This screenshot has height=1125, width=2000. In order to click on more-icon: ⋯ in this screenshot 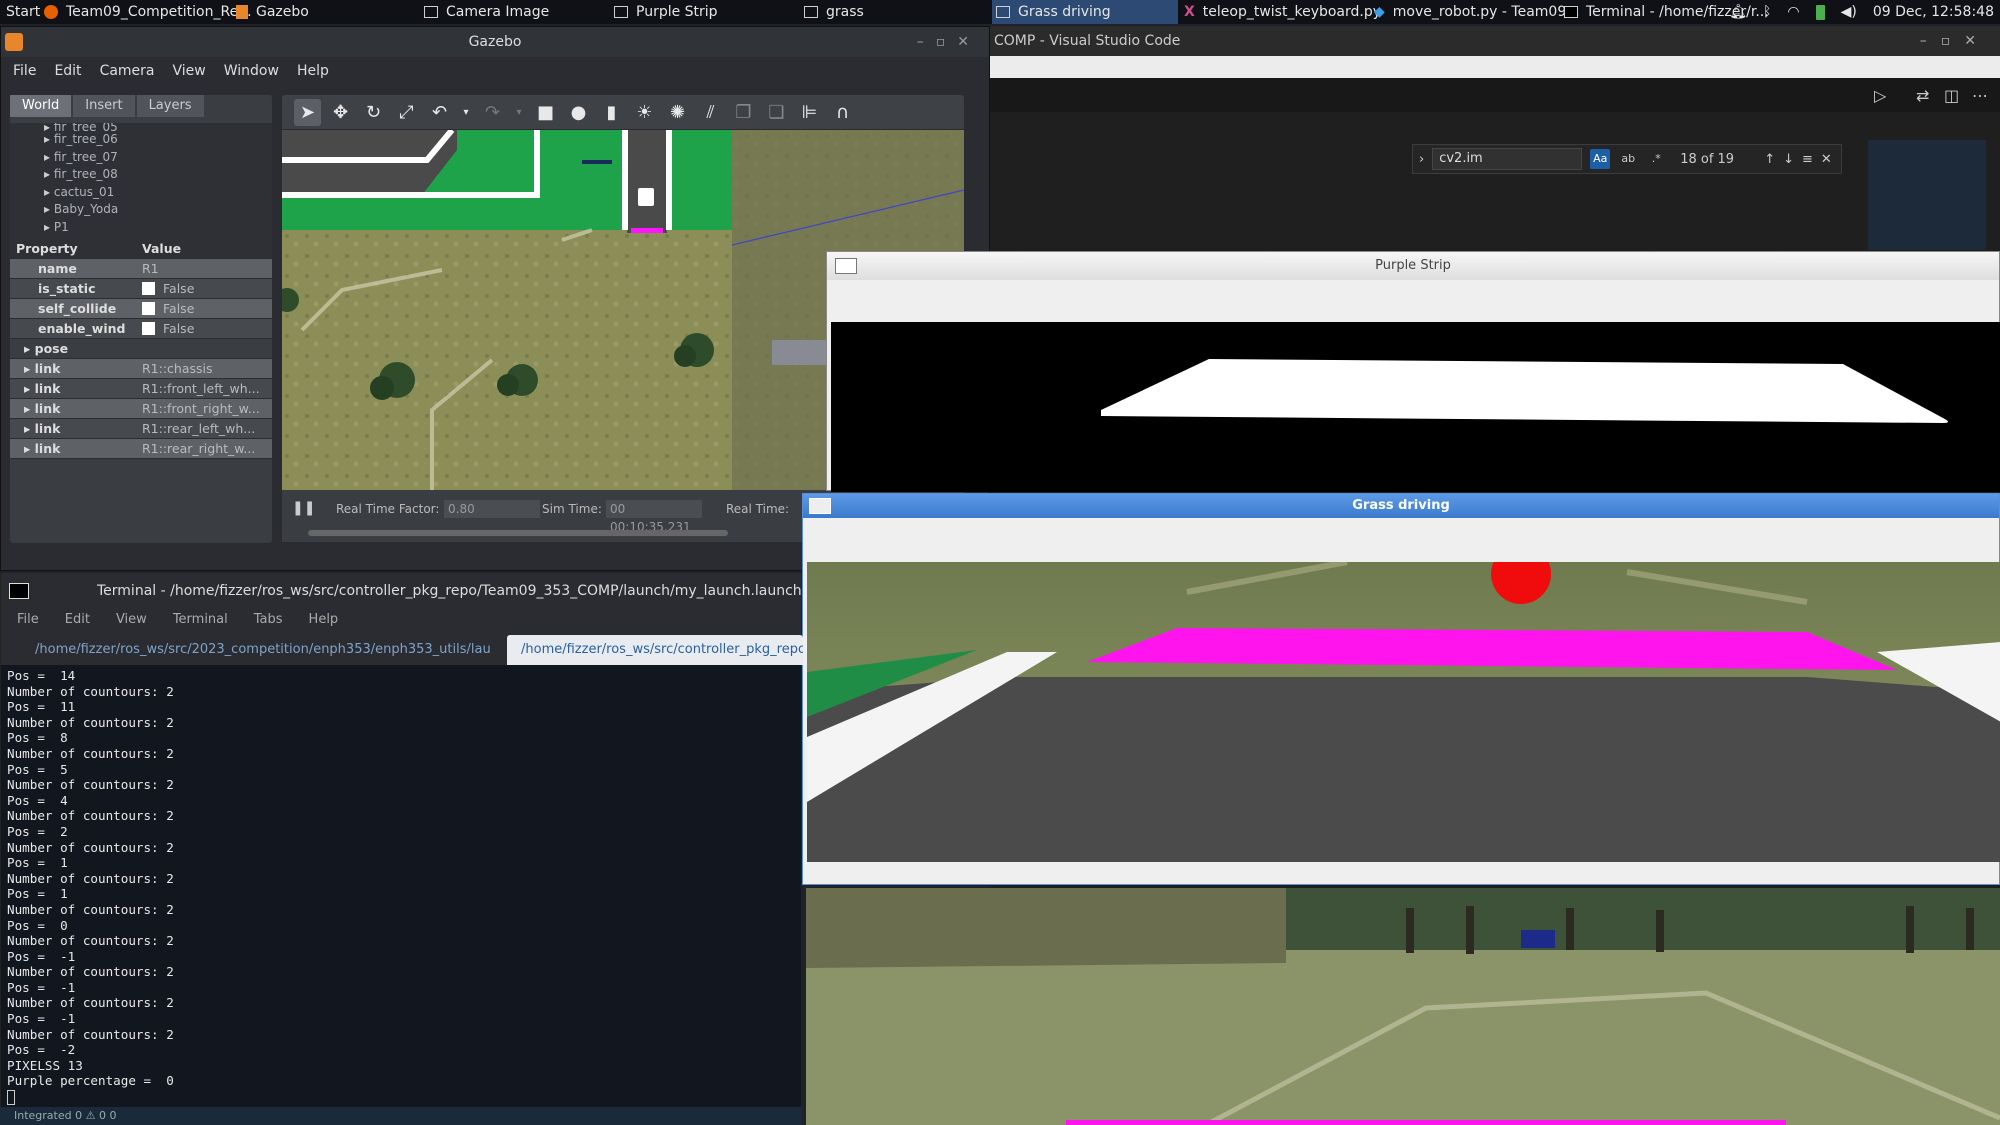, I will do `click(1980, 95)`.